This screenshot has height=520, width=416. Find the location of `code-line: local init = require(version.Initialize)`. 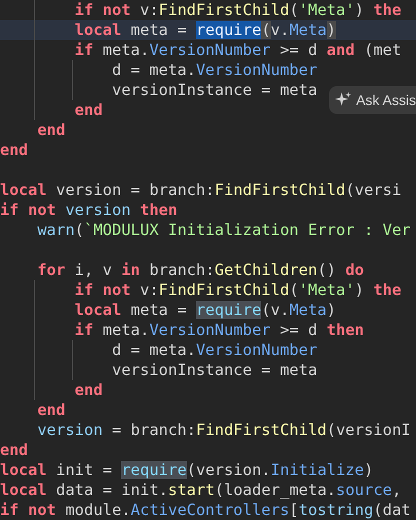

code-line: local init = require(version.Initialize) is located at coordinates (187, 470).